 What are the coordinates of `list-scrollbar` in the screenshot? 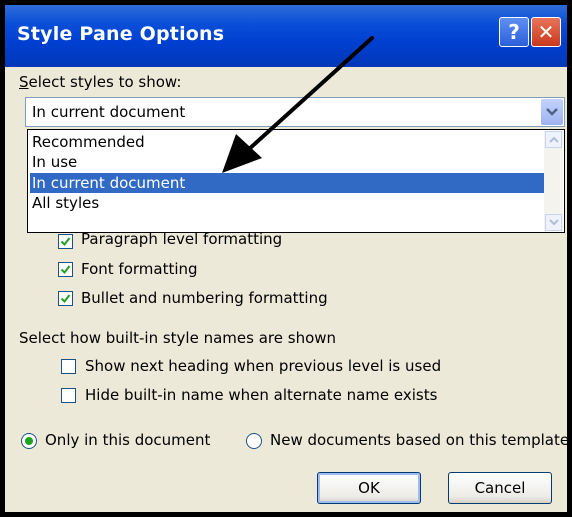 It's located at (553, 181).